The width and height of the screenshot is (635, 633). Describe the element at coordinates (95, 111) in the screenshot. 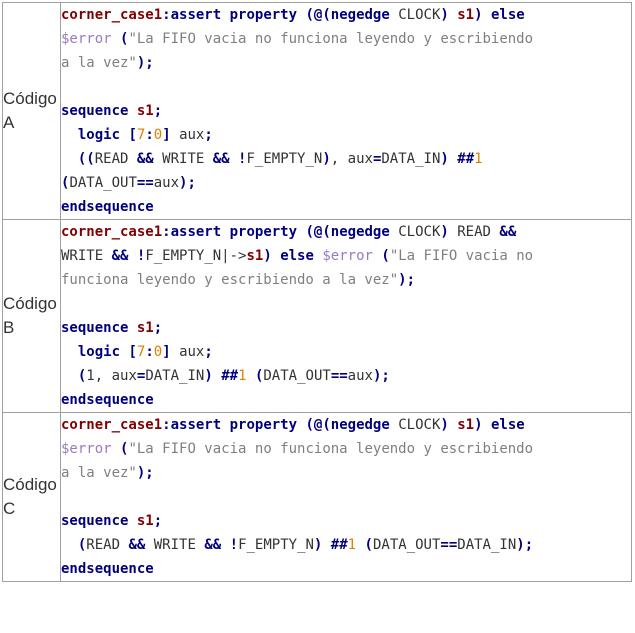

I see `code-token: sequence` at that location.